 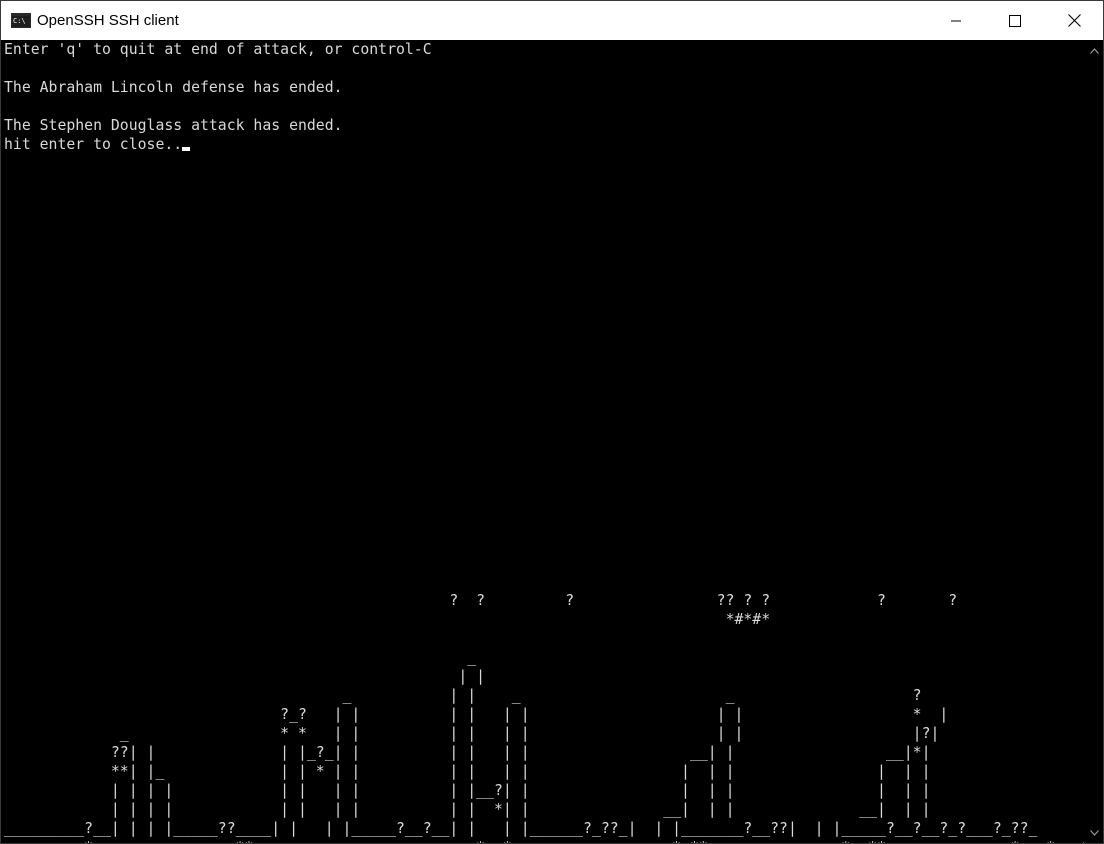 I want to click on terminal-art-line: _ * * | | | | | | | | |?|, so click(x=472, y=733).